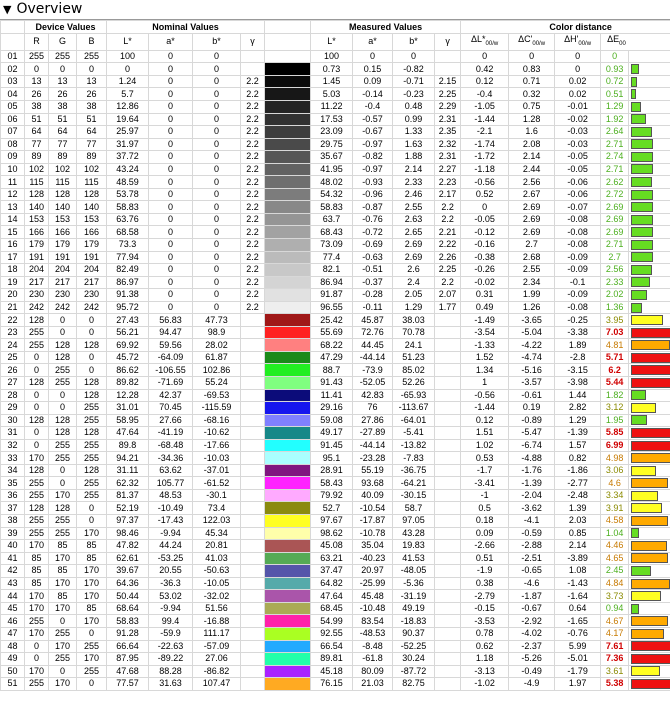  What do you see at coordinates (62, 307) in the screenshot?
I see `g-value: 242` at bounding box center [62, 307].